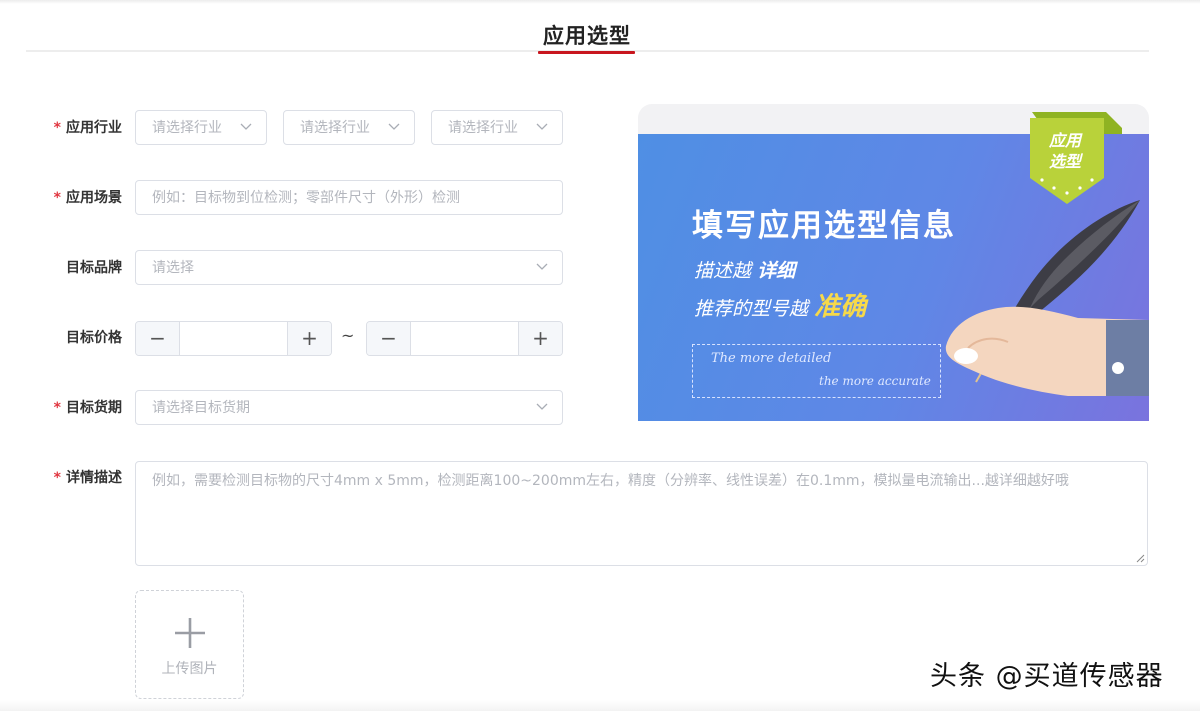 The height and width of the screenshot is (711, 1200). What do you see at coordinates (349, 407) in the screenshot?
I see `delivery-select: 请选择目标货期` at bounding box center [349, 407].